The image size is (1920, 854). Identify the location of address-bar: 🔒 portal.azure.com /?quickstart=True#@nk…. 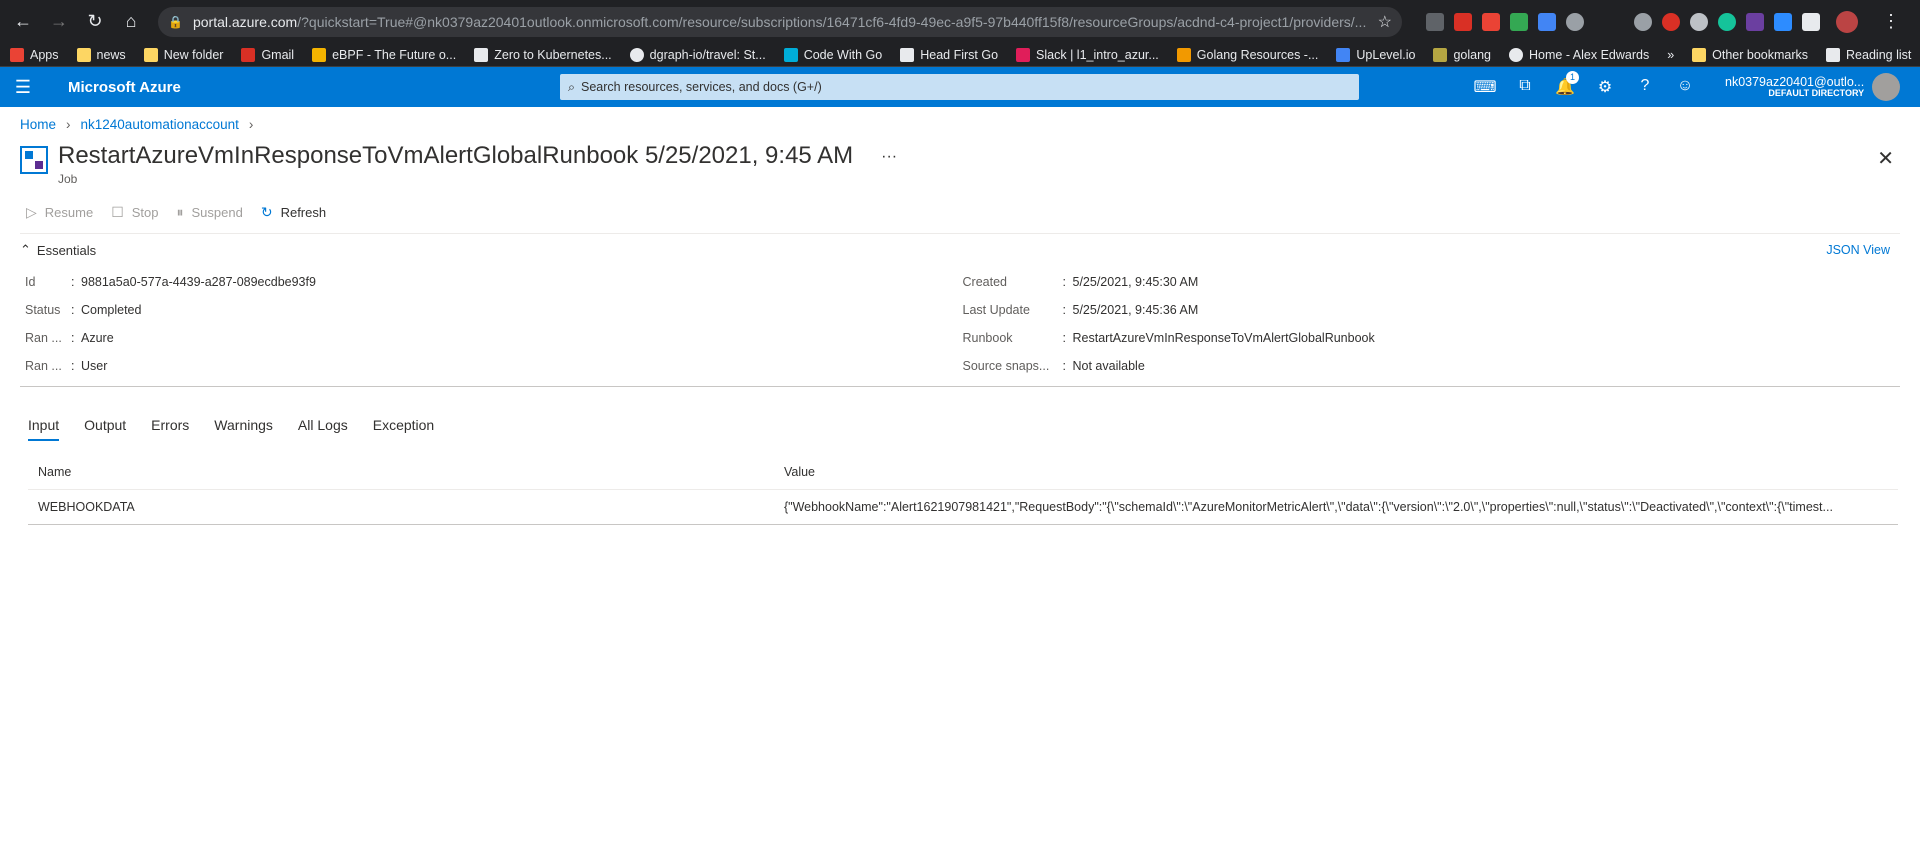
(780, 21).